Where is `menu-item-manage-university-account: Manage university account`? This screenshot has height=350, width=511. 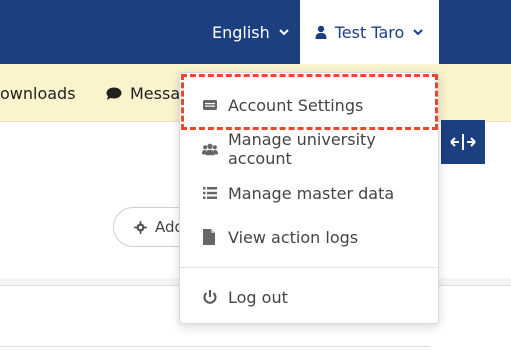 menu-item-manage-university-account: Manage university account is located at coordinates (309, 149).